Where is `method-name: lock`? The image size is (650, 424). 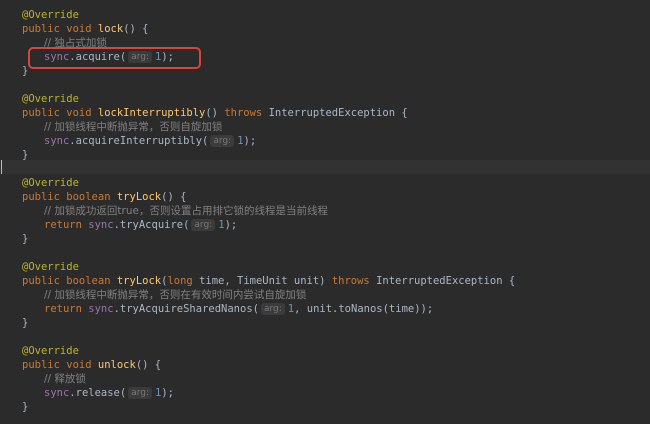 method-name: lock is located at coordinates (110, 29).